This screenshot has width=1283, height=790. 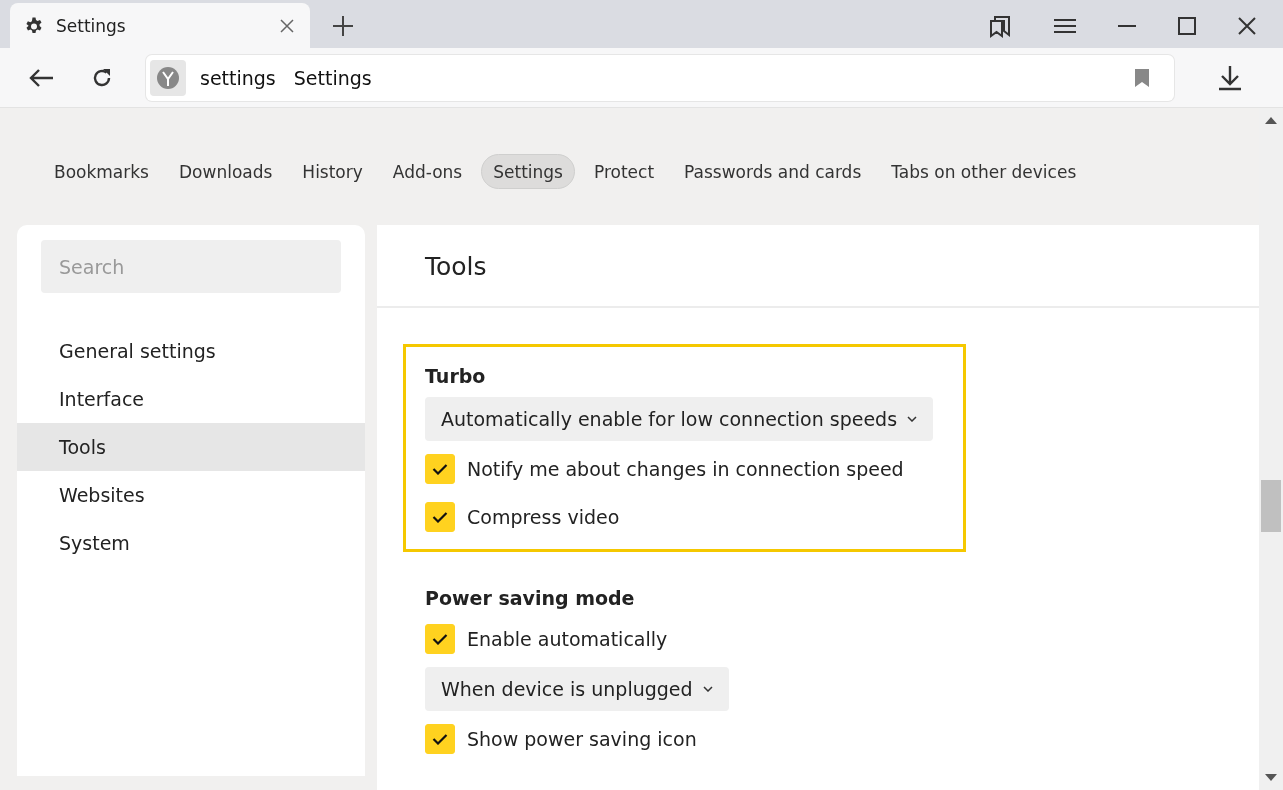 I want to click on scroll-up-icon, so click(x=1271, y=120).